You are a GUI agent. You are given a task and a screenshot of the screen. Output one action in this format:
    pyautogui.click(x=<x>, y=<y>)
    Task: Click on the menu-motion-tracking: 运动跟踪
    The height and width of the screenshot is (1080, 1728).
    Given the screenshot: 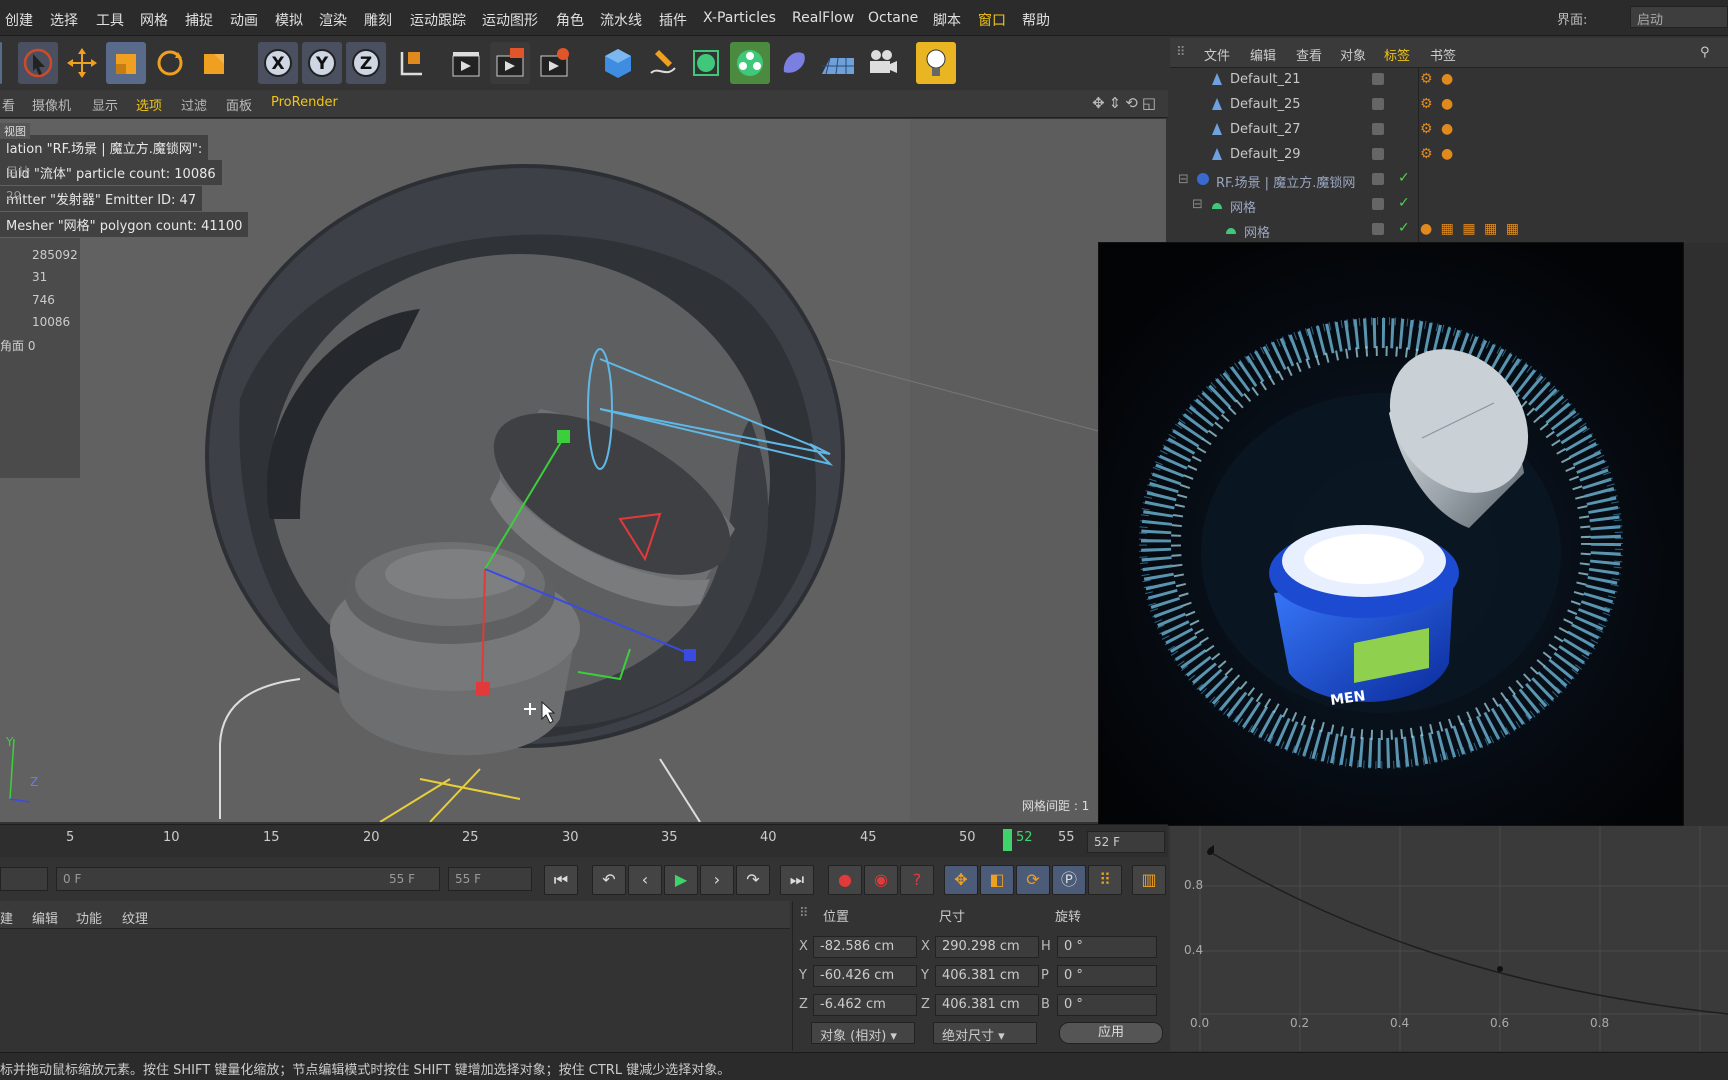 What is the action you would take?
    pyautogui.click(x=438, y=20)
    